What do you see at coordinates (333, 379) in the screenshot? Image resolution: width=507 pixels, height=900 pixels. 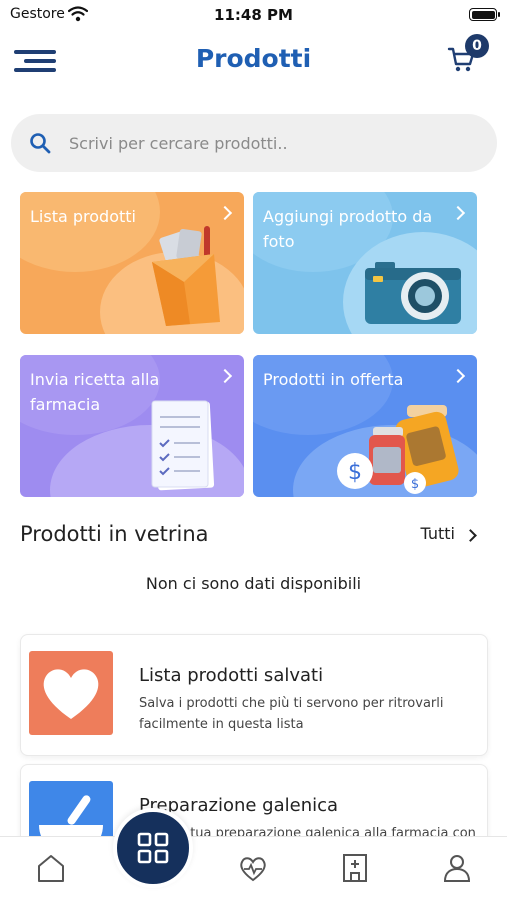 I see `tile-label: Prodotti in offerta` at bounding box center [333, 379].